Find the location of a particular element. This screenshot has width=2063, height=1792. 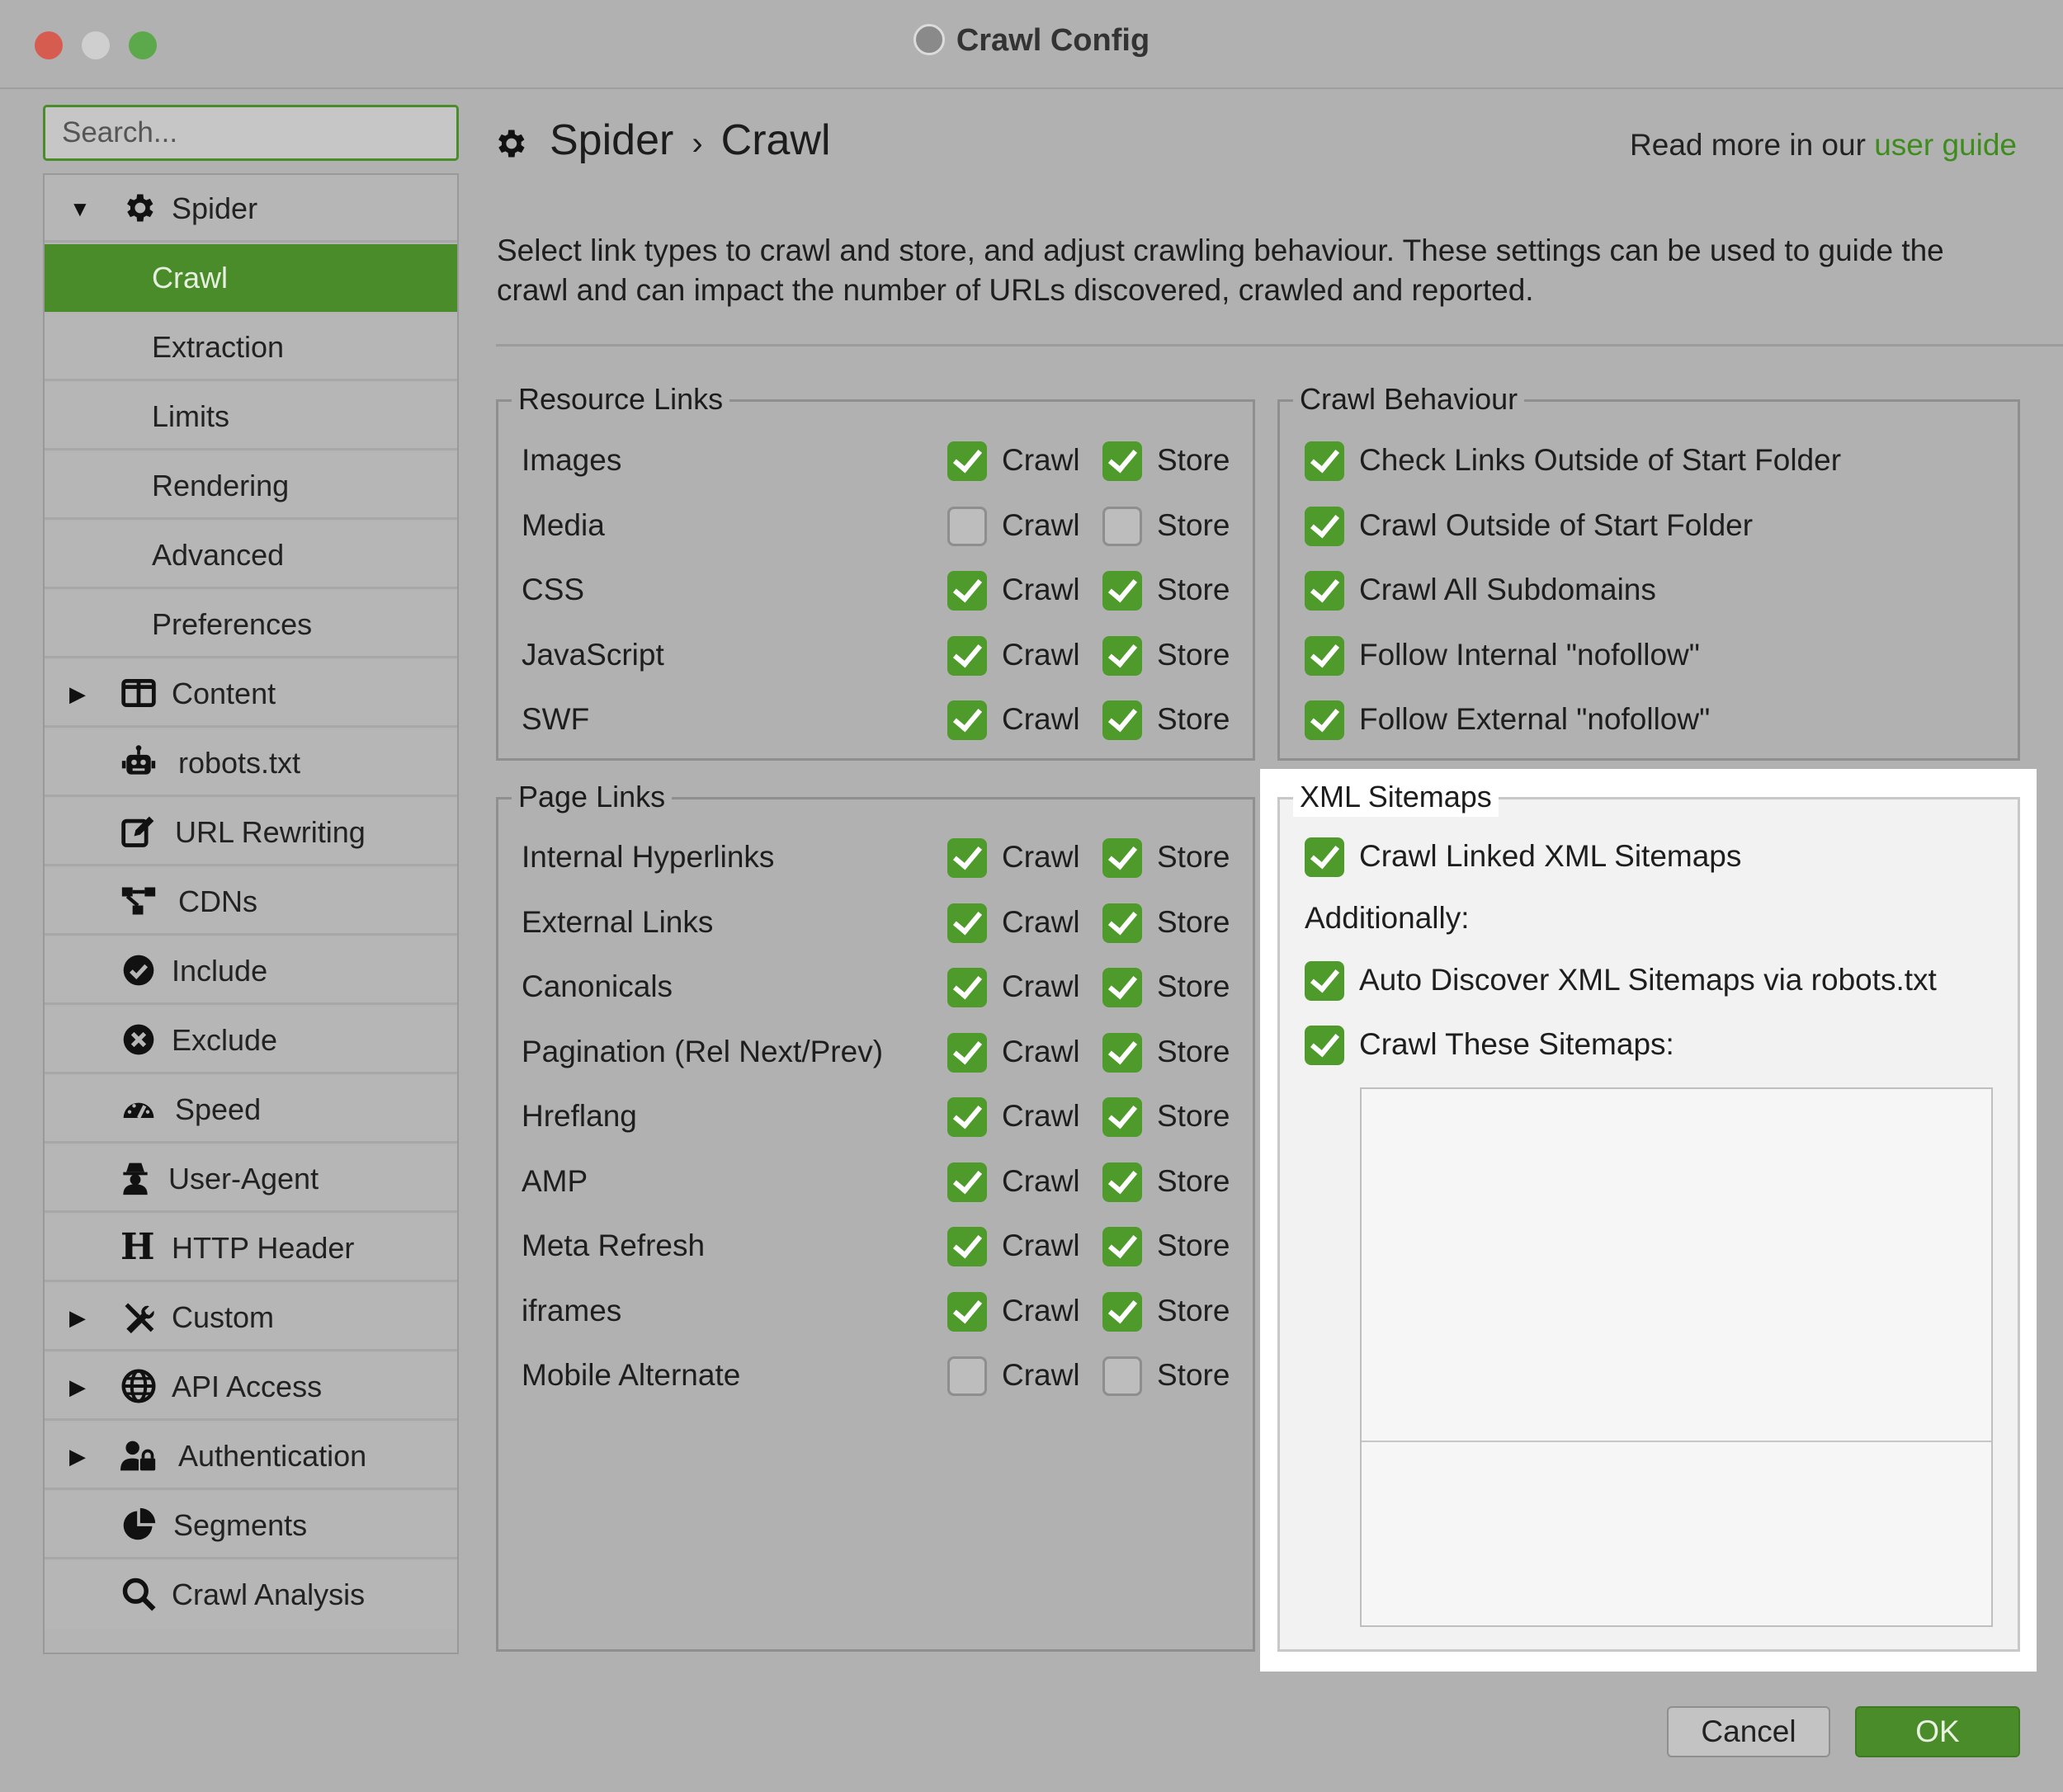

sidebar-item-api-access: ▶ API Access is located at coordinates (251, 1387).